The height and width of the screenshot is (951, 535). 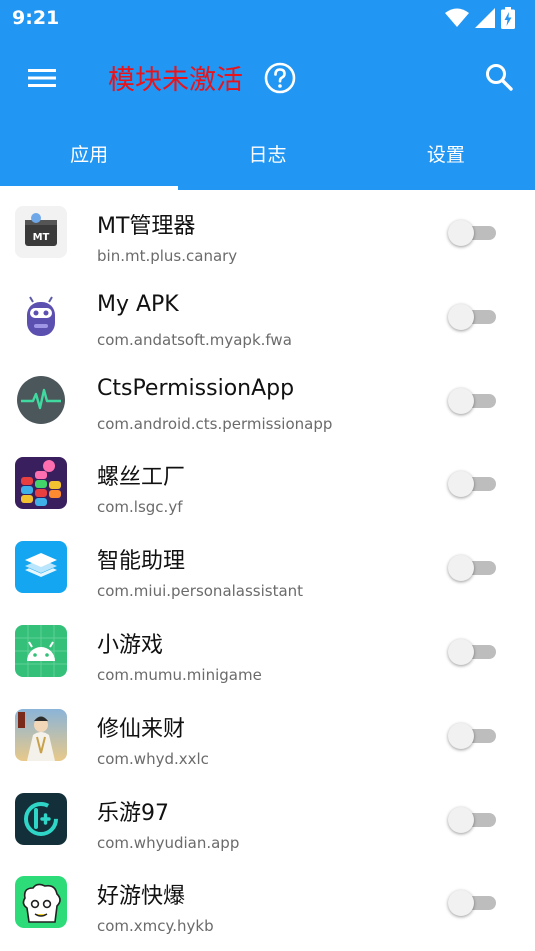 I want to click on tab-logs: 日志, so click(x=267, y=158).